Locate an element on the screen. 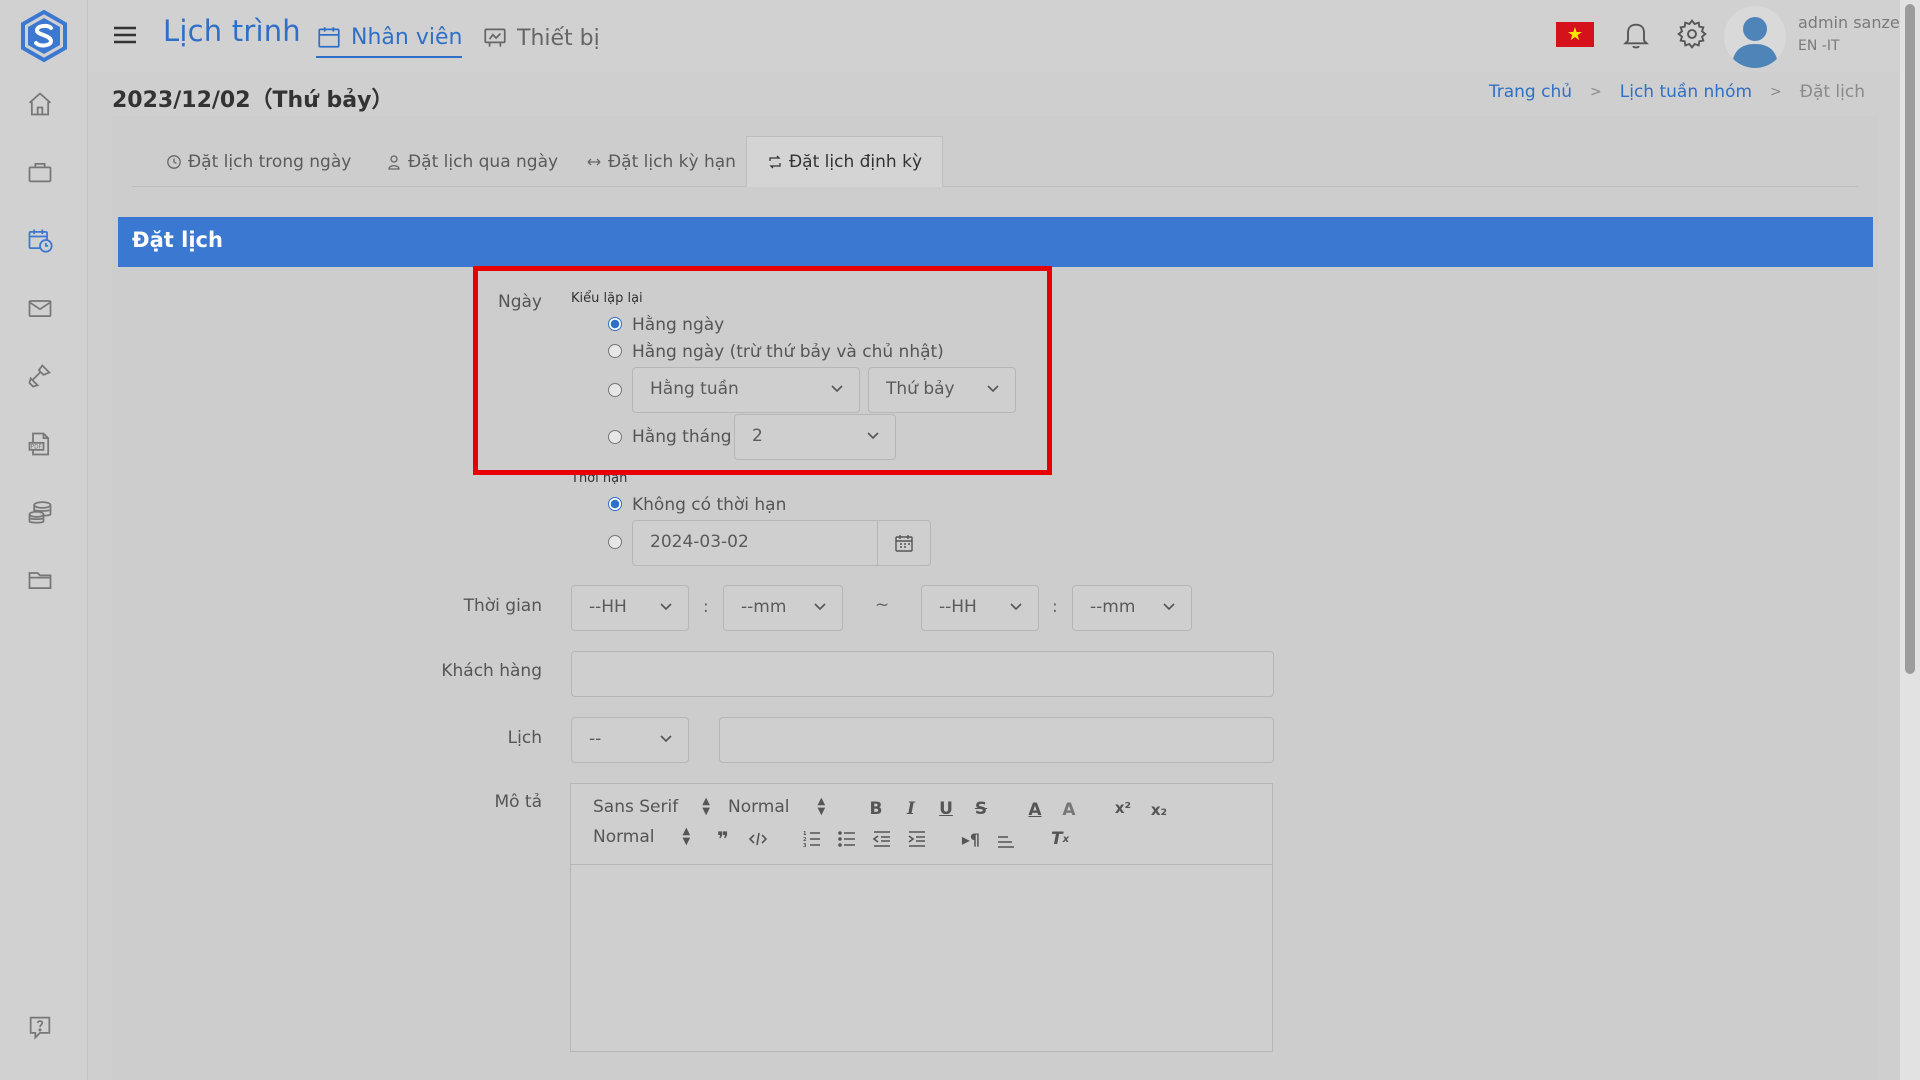  underline-icon: U is located at coordinates (946, 809).